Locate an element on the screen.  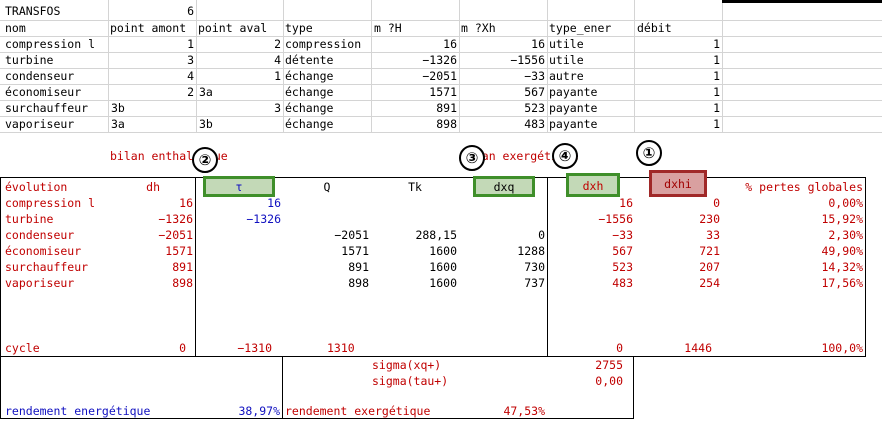
col-q: Q is located at coordinates (327, 187).